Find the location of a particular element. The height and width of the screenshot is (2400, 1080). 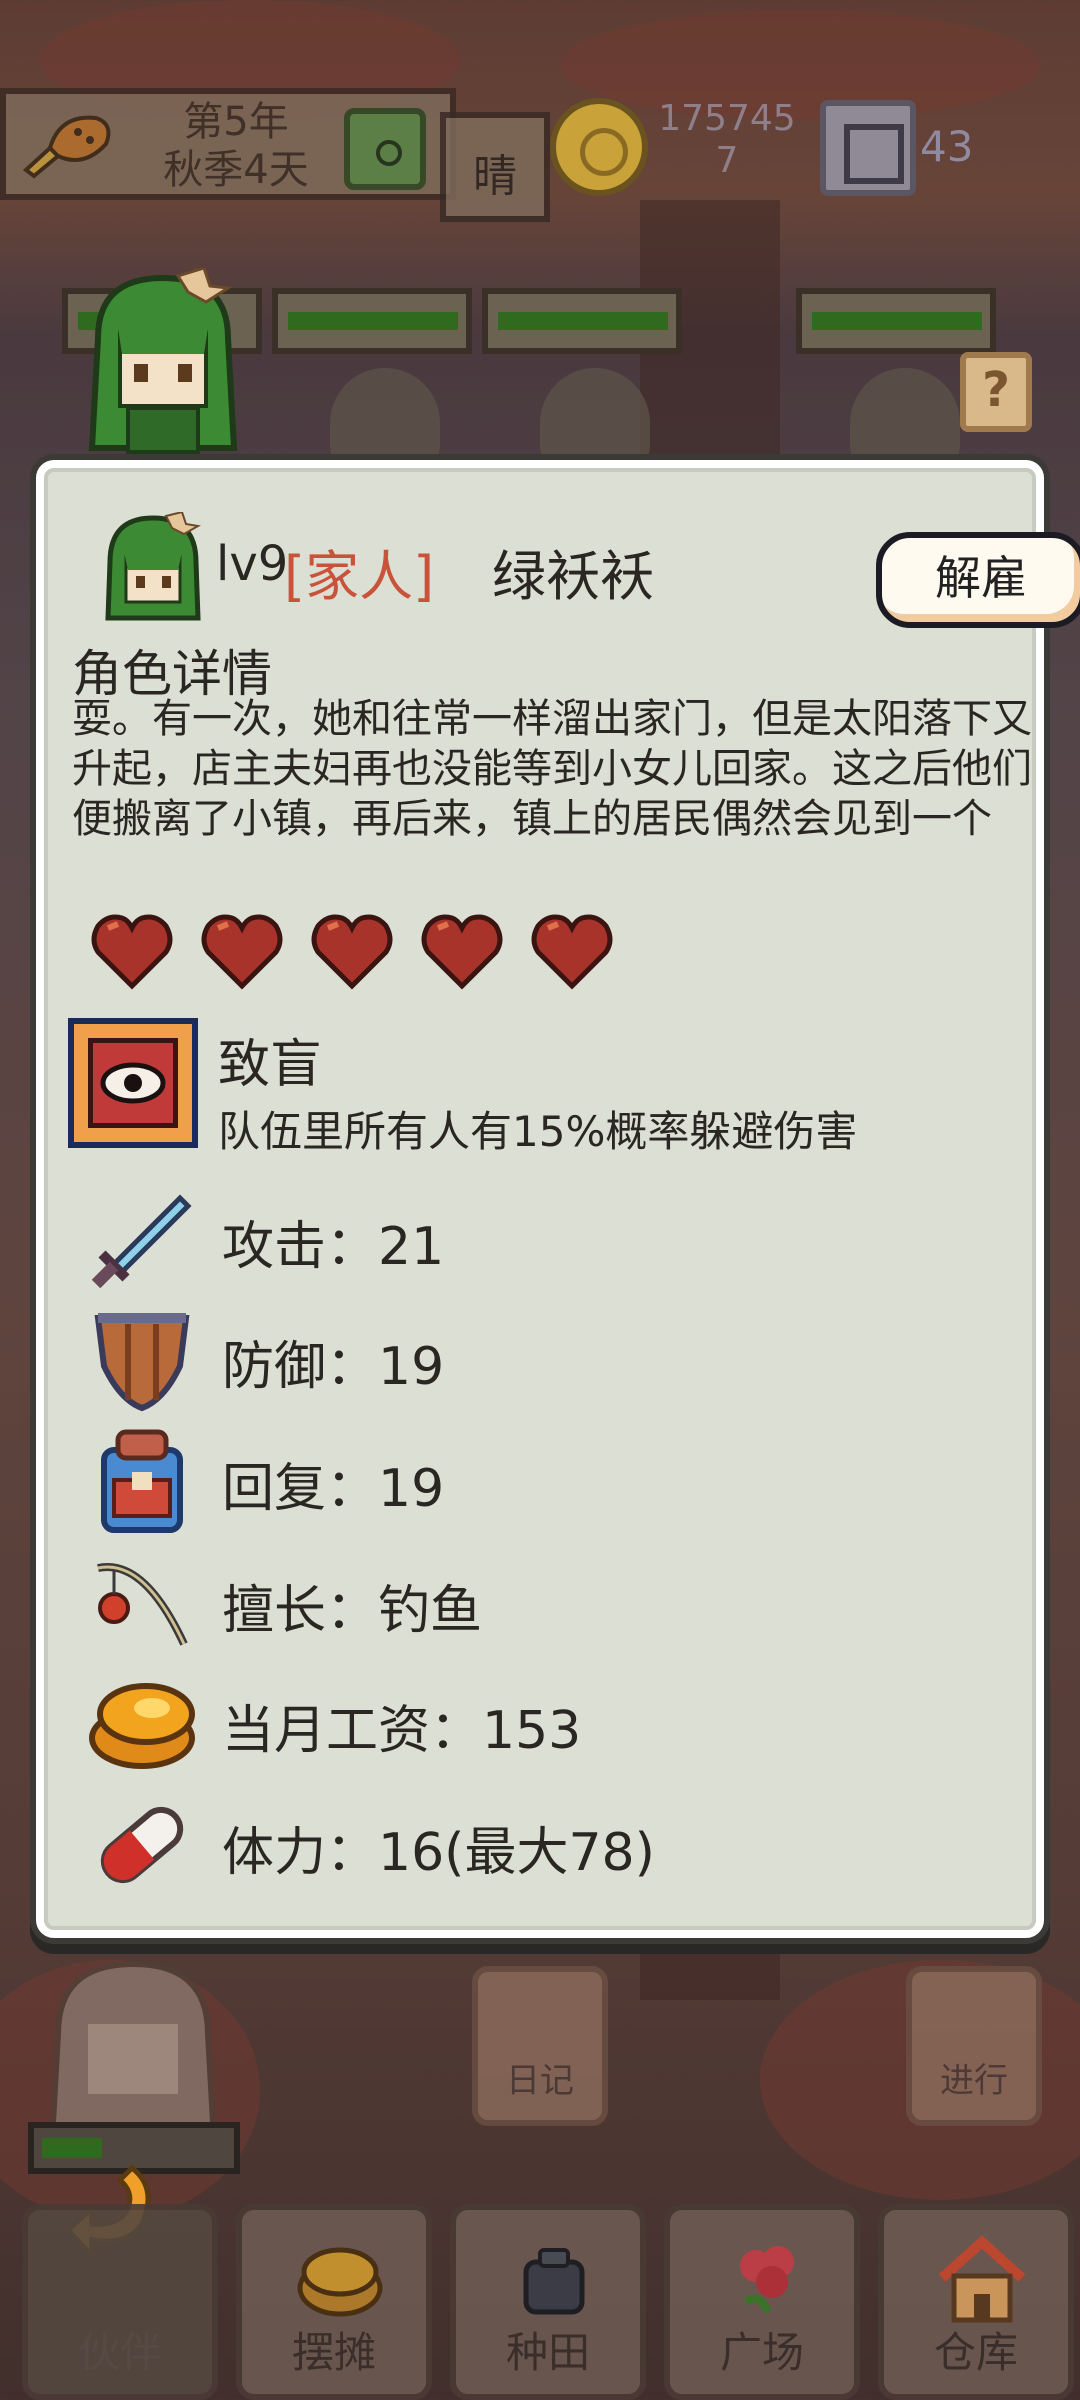

character-name: 绿袄袄 is located at coordinates (573, 576).